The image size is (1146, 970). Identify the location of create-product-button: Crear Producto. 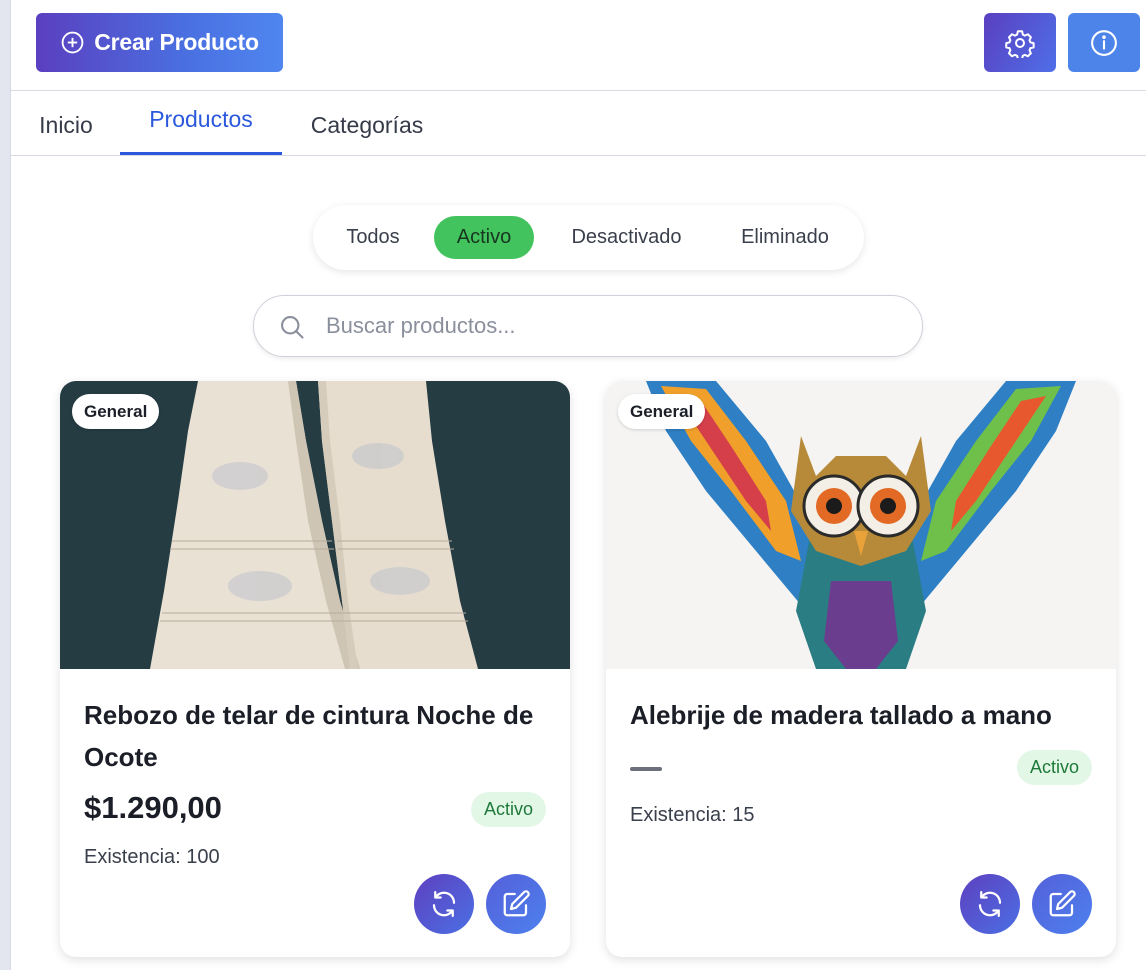
(159, 42).